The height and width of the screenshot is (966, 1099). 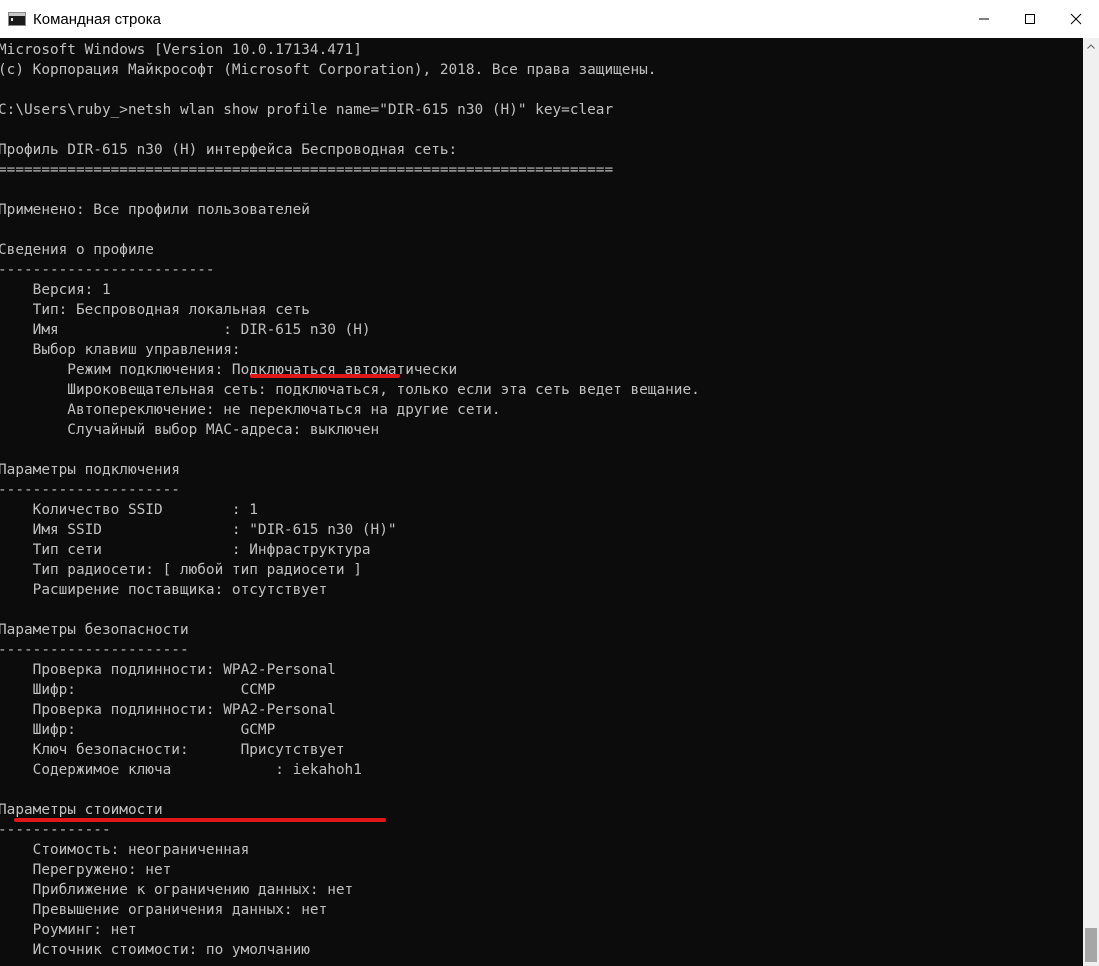 What do you see at coordinates (155, 210) in the screenshot?
I see `console-line: Применено: Все профили пользователей` at bounding box center [155, 210].